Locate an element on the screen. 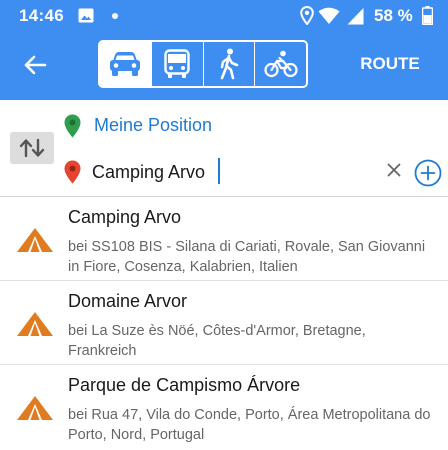  image-icon is located at coordinates (86, 15).